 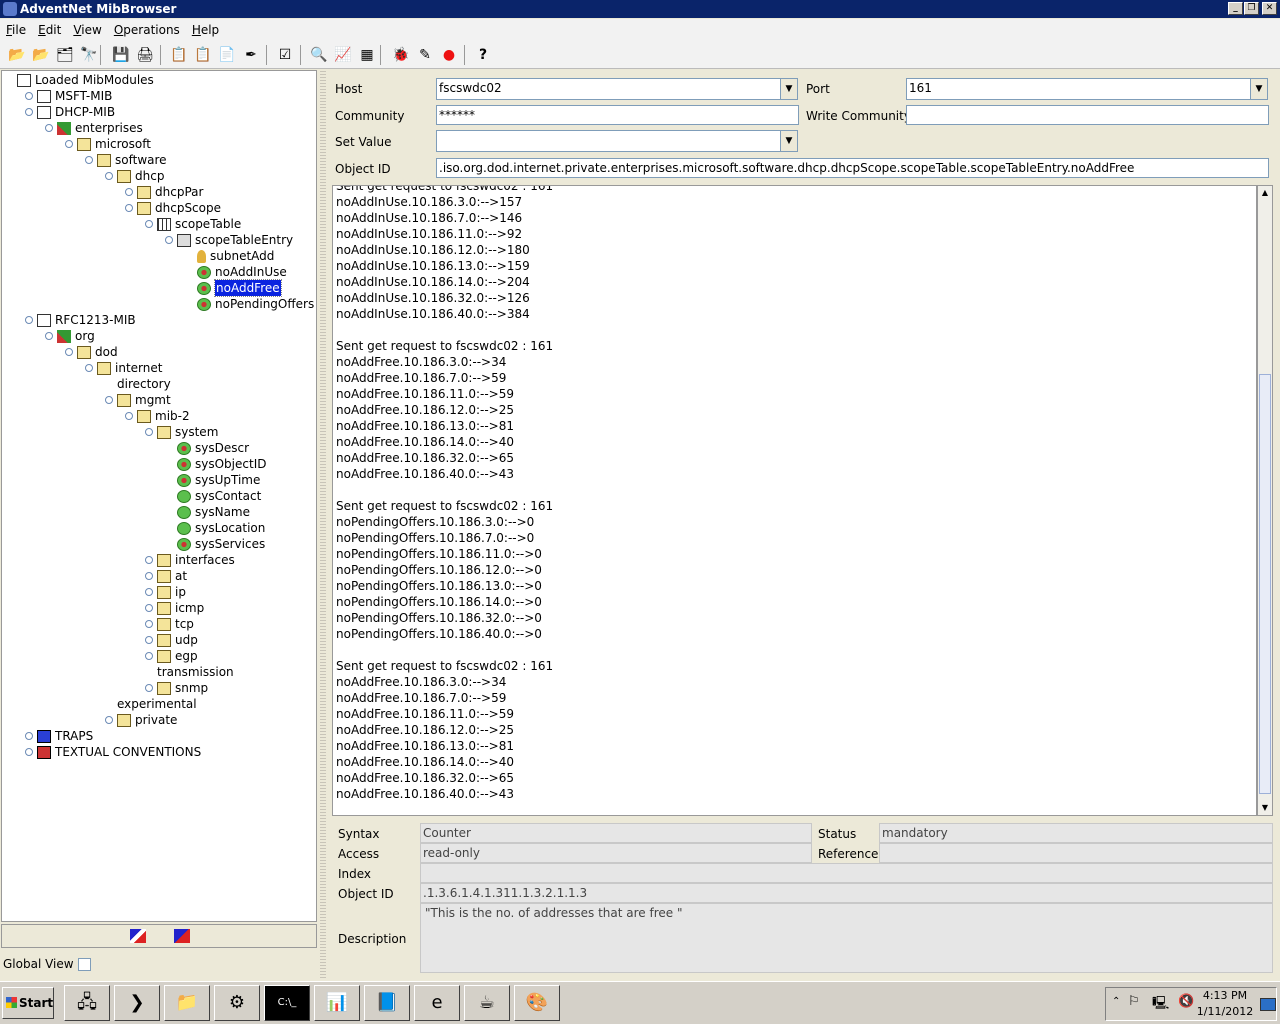 I want to click on tree-node: scopeTableEntry, so click(x=229, y=240).